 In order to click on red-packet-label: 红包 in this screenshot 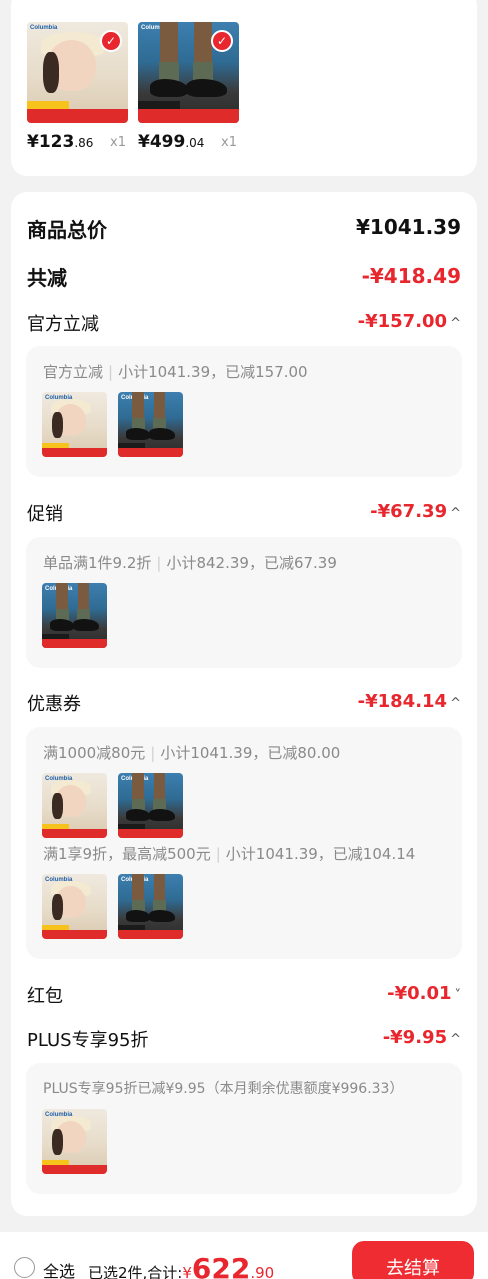, I will do `click(45, 996)`.